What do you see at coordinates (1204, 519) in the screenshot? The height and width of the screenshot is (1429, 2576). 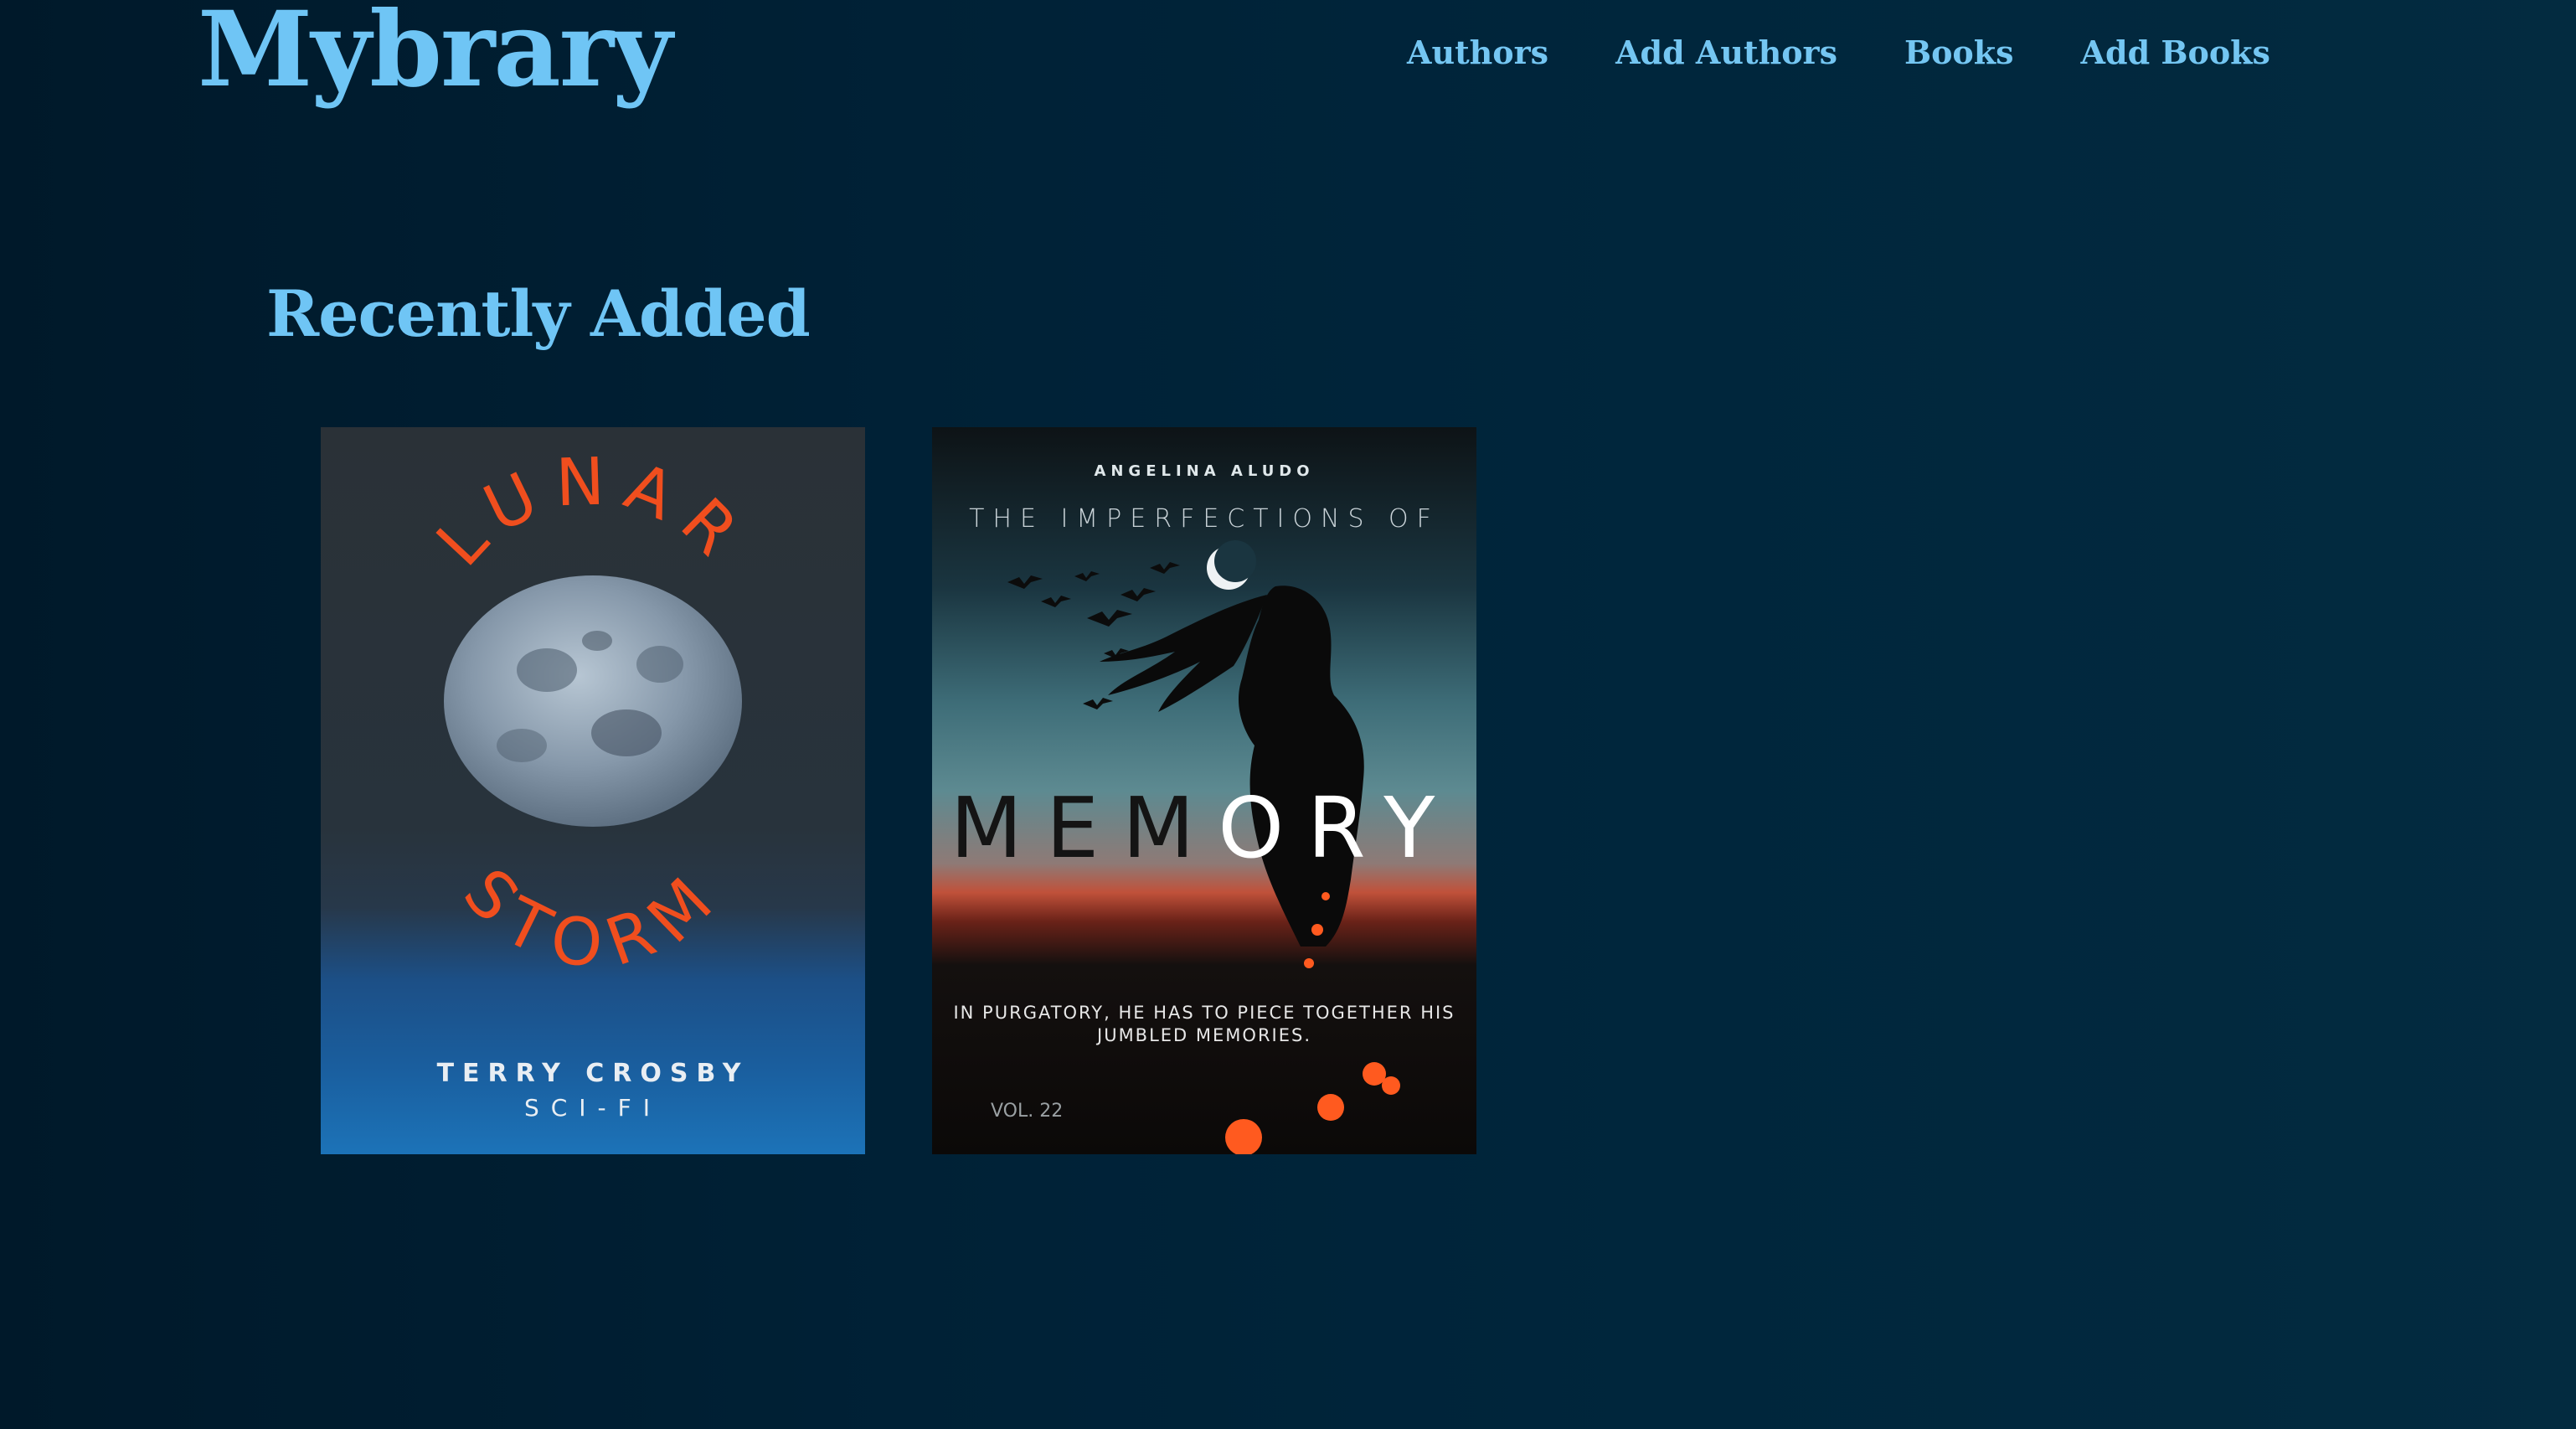 I see `book-pre-title: THE IMPERFECTIONS OF` at bounding box center [1204, 519].